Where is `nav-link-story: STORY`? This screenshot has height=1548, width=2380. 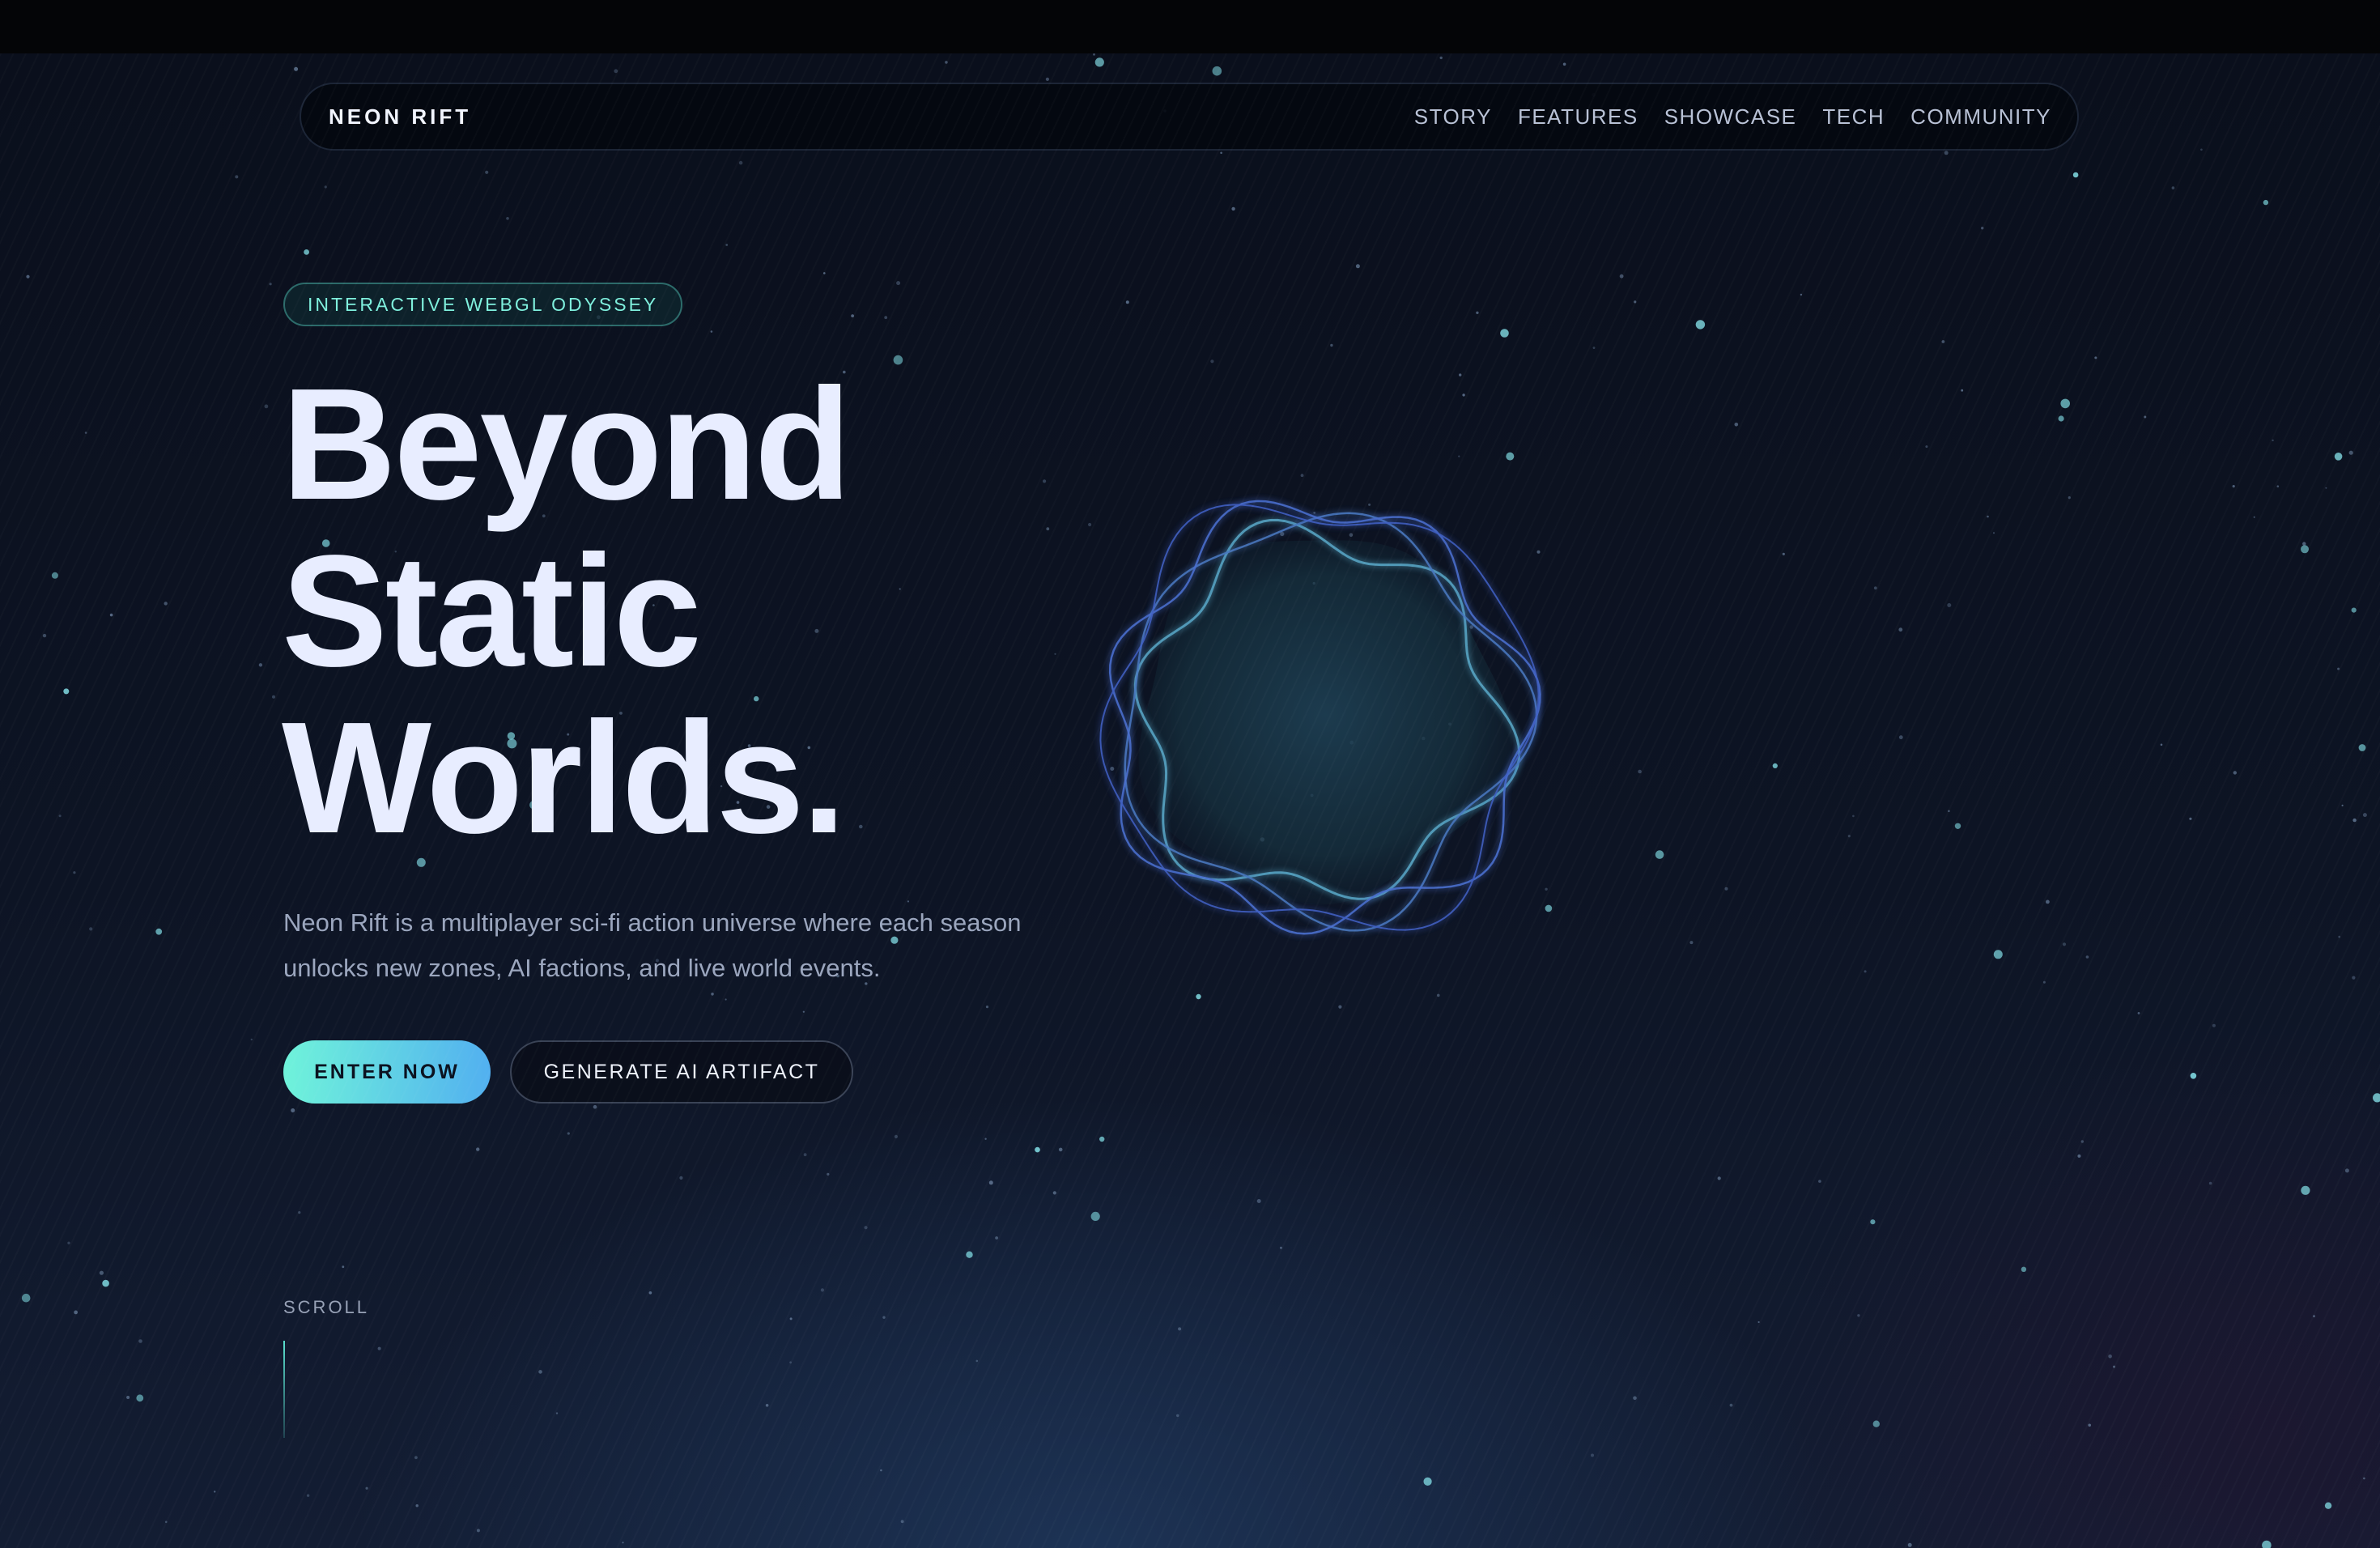 nav-link-story: STORY is located at coordinates (1453, 117).